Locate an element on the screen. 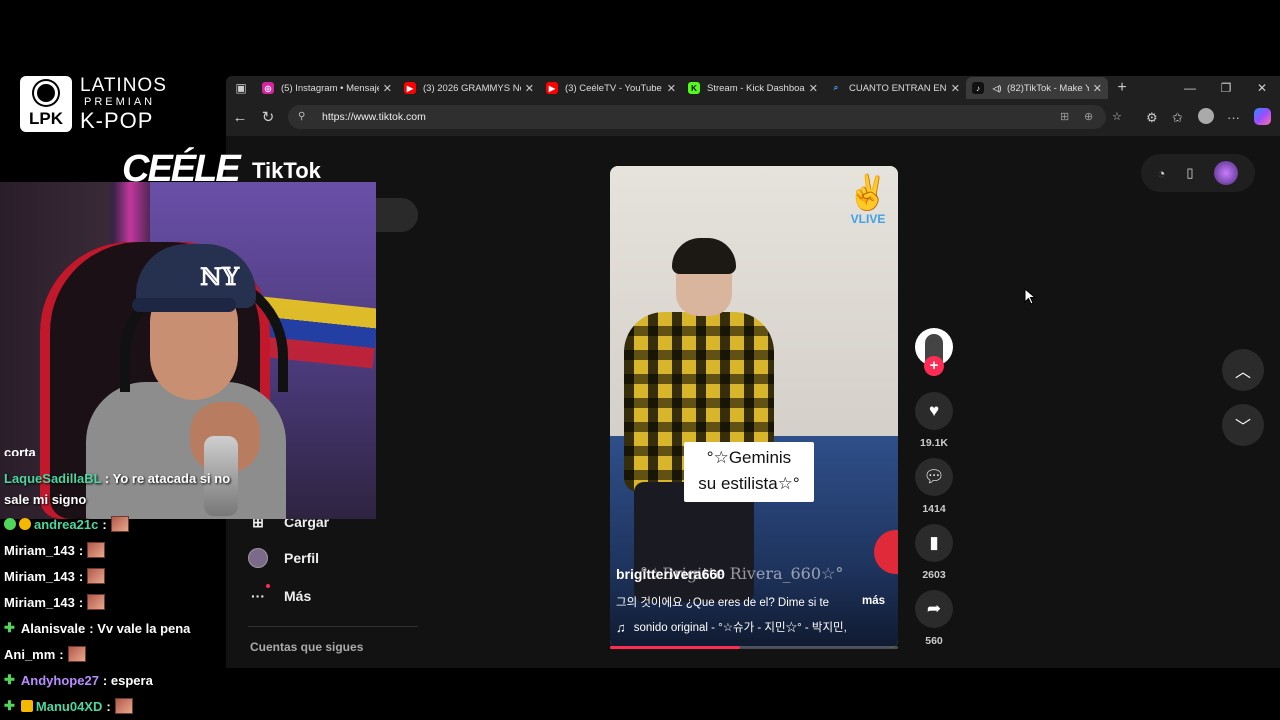 The height and width of the screenshot is (720, 1280). heart-icon: ♥ is located at coordinates (934, 410).